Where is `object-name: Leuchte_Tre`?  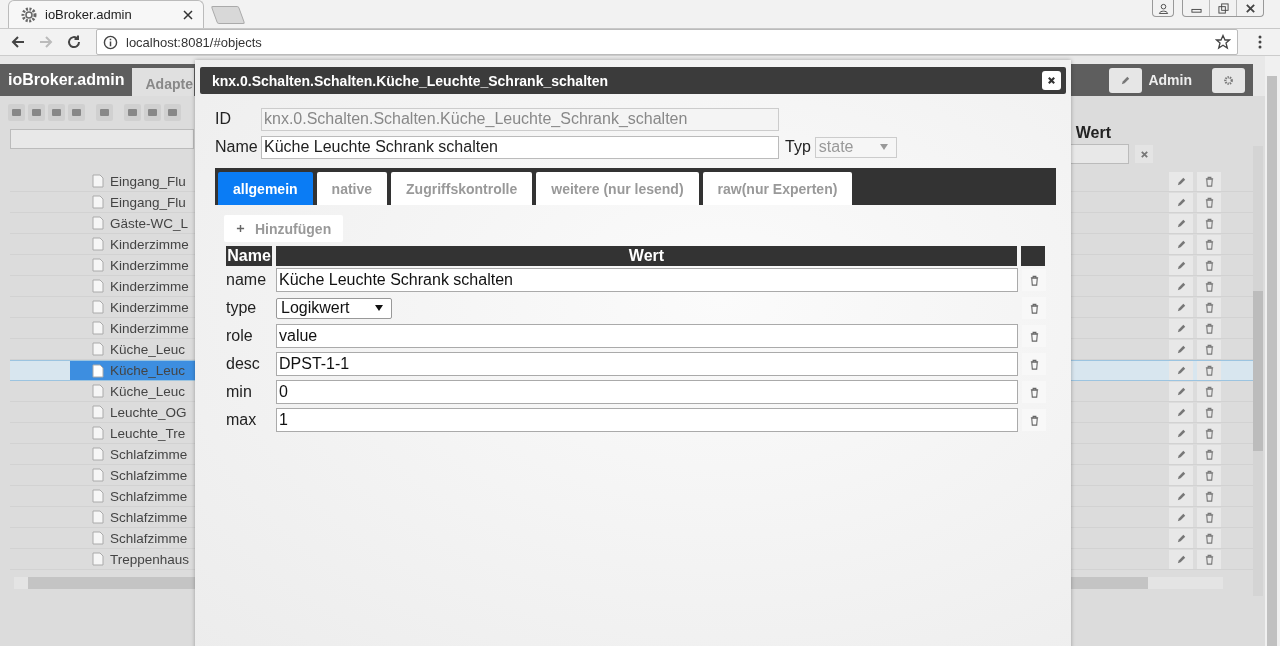
object-name: Leuchte_Tre is located at coordinates (148, 433).